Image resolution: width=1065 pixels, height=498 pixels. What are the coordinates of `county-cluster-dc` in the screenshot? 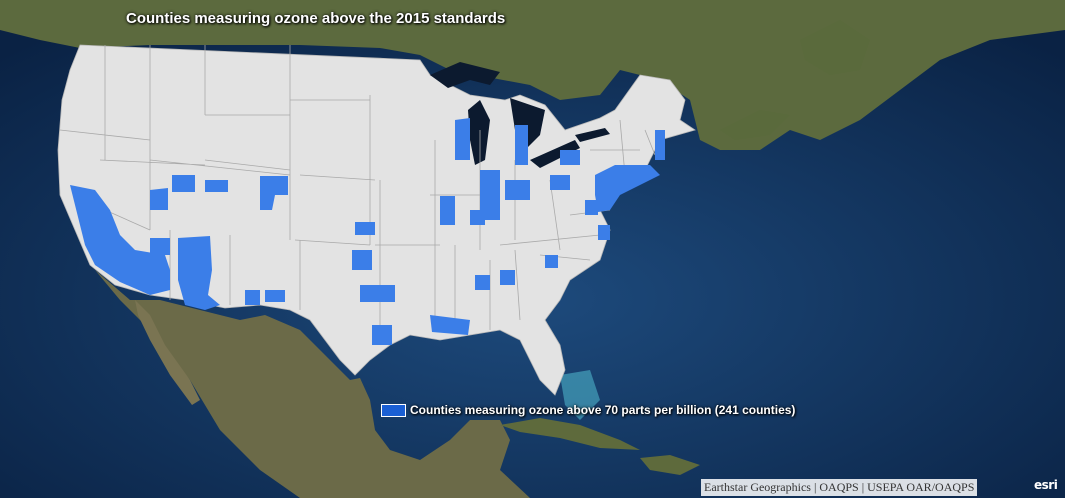 It's located at (591, 207).